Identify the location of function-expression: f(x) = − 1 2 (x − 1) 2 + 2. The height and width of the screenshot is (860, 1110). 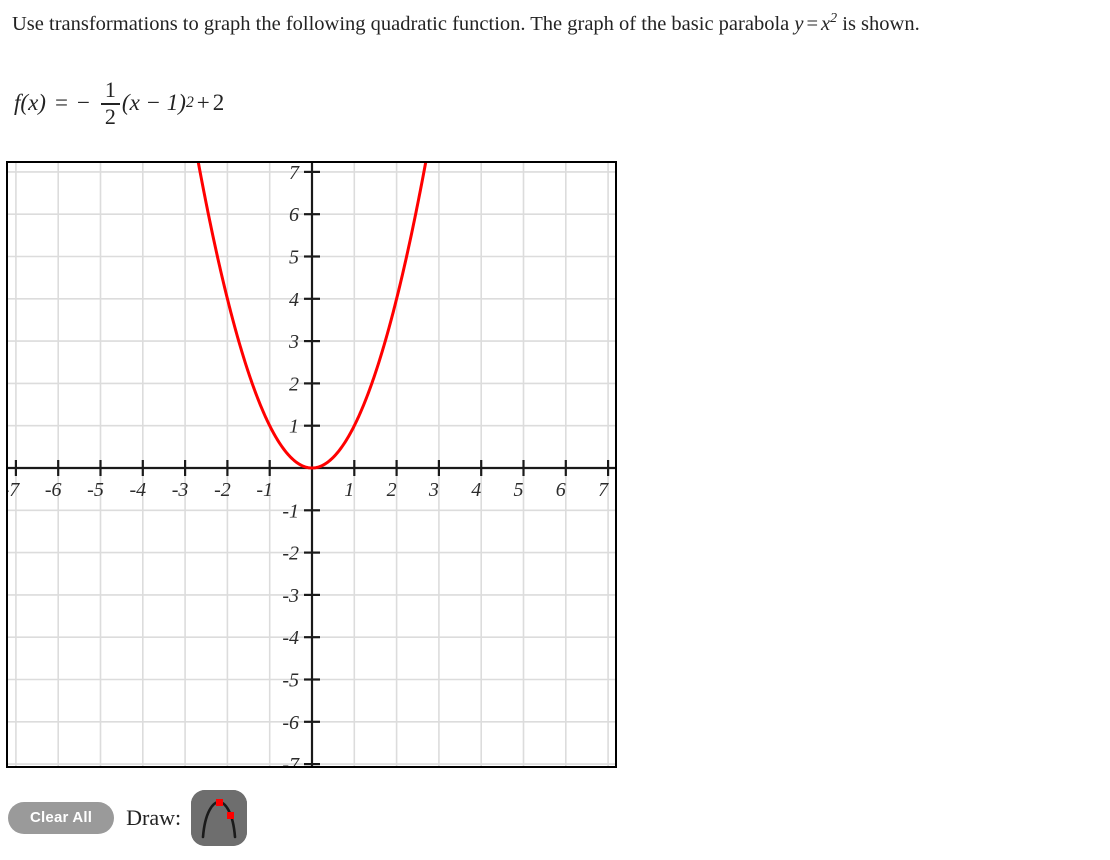
(119, 103).